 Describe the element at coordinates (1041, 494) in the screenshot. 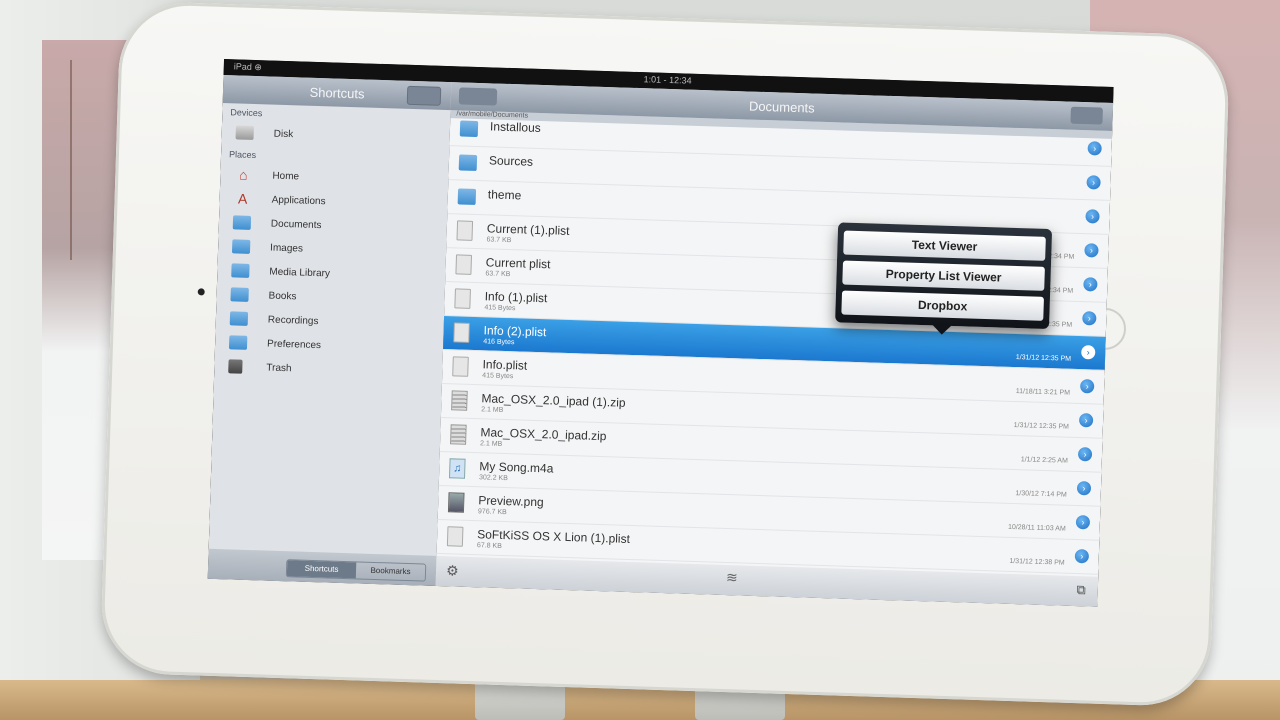

I see `file-date: 1/30/12 7:14 PM` at that location.